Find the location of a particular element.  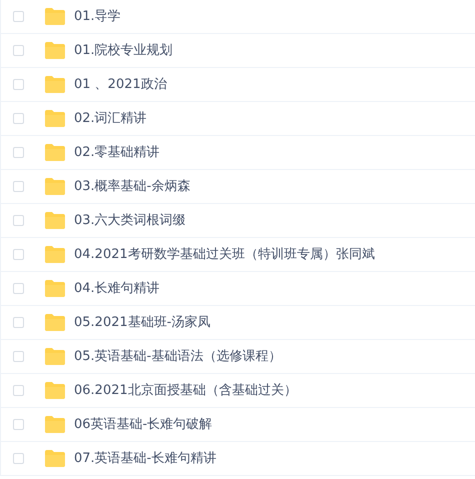

folder-name: 03.概率基础-余炳森 is located at coordinates (132, 186).